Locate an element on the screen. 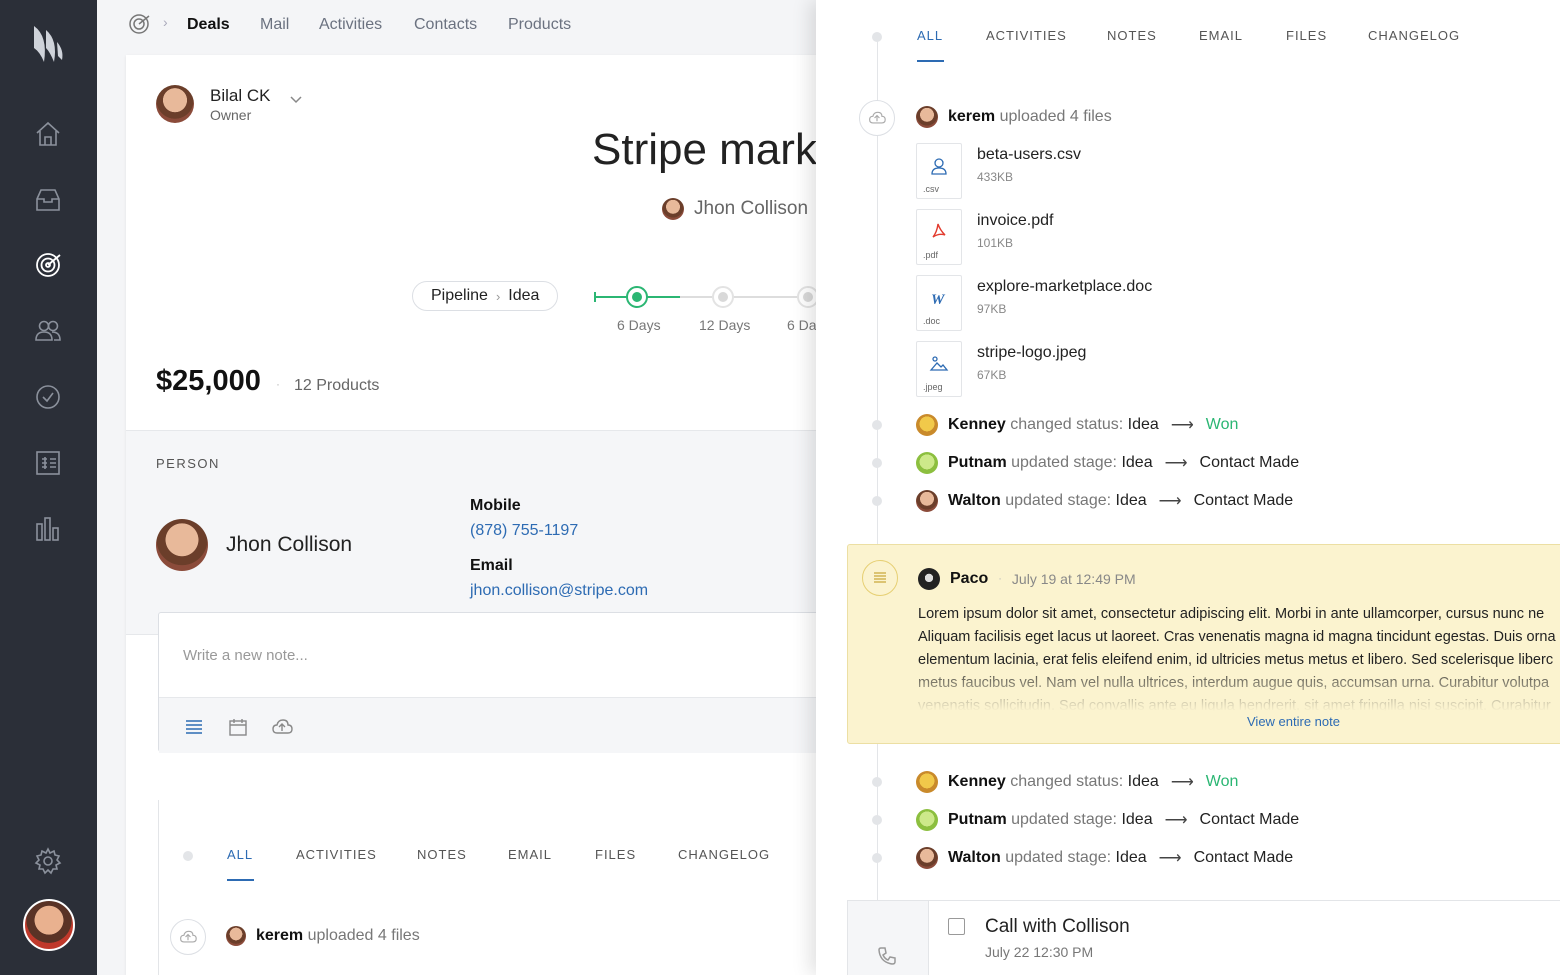 The height and width of the screenshot is (975, 1560). feed-upload-event: kerem uploaded 4 files is located at coordinates (323, 936).